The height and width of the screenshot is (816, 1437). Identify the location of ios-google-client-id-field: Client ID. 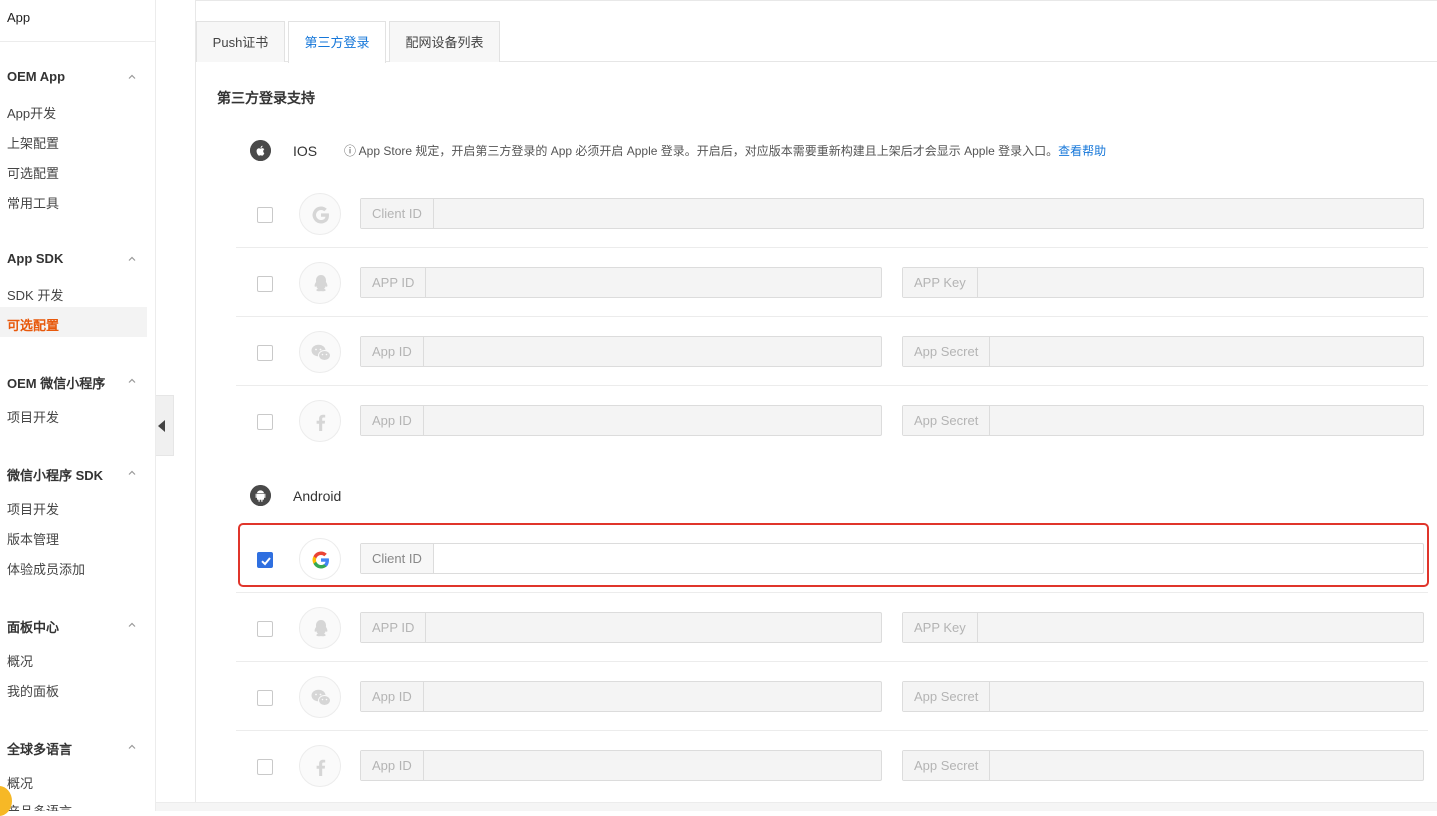
(892, 213).